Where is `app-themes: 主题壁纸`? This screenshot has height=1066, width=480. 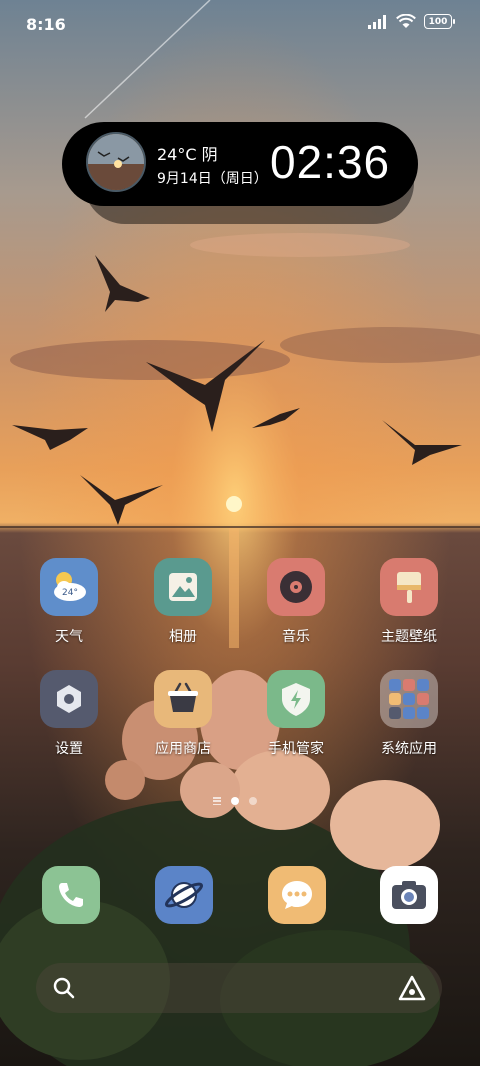 app-themes: 主题壁纸 is located at coordinates (409, 602).